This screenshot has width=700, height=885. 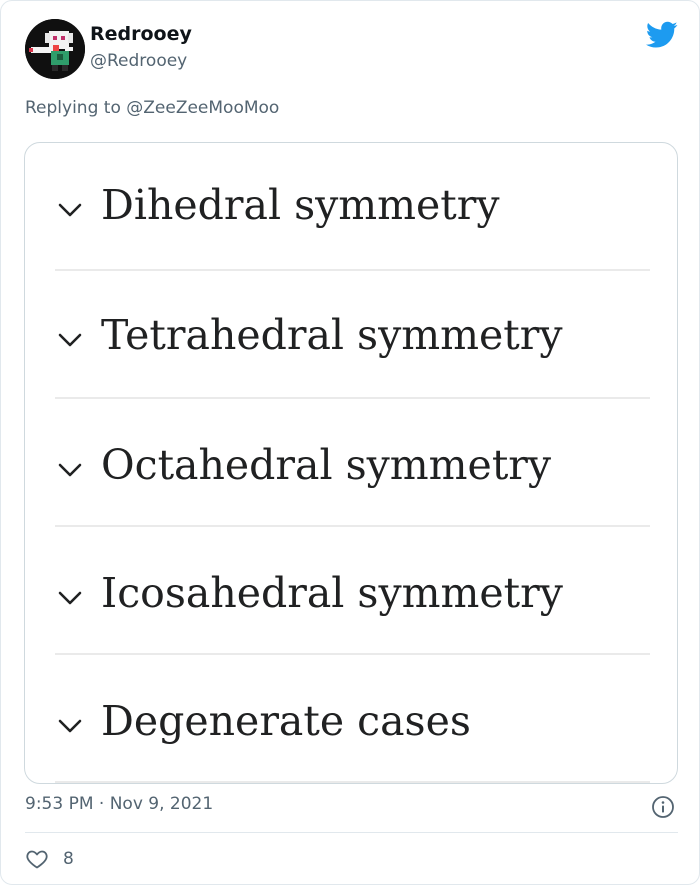 What do you see at coordinates (663, 807) in the screenshot?
I see `info-icon` at bounding box center [663, 807].